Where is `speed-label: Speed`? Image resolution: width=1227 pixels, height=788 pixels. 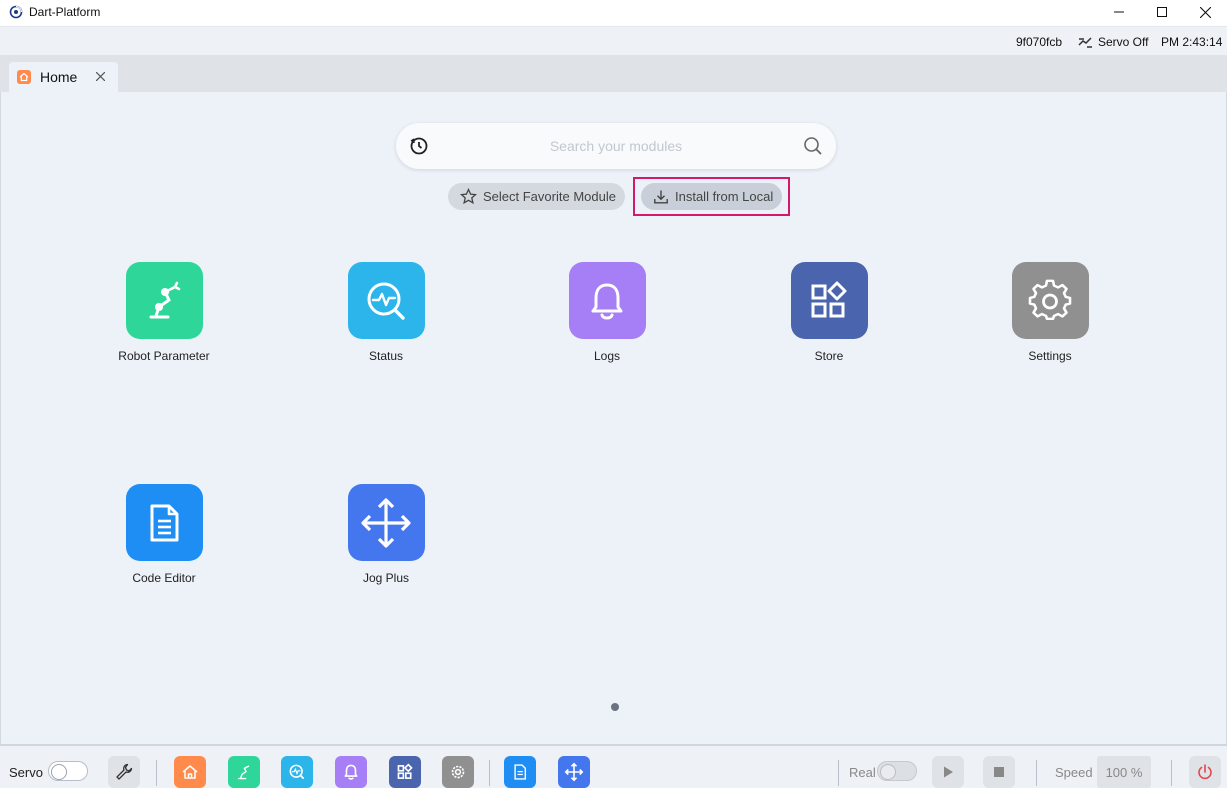
speed-label: Speed is located at coordinates (1074, 772).